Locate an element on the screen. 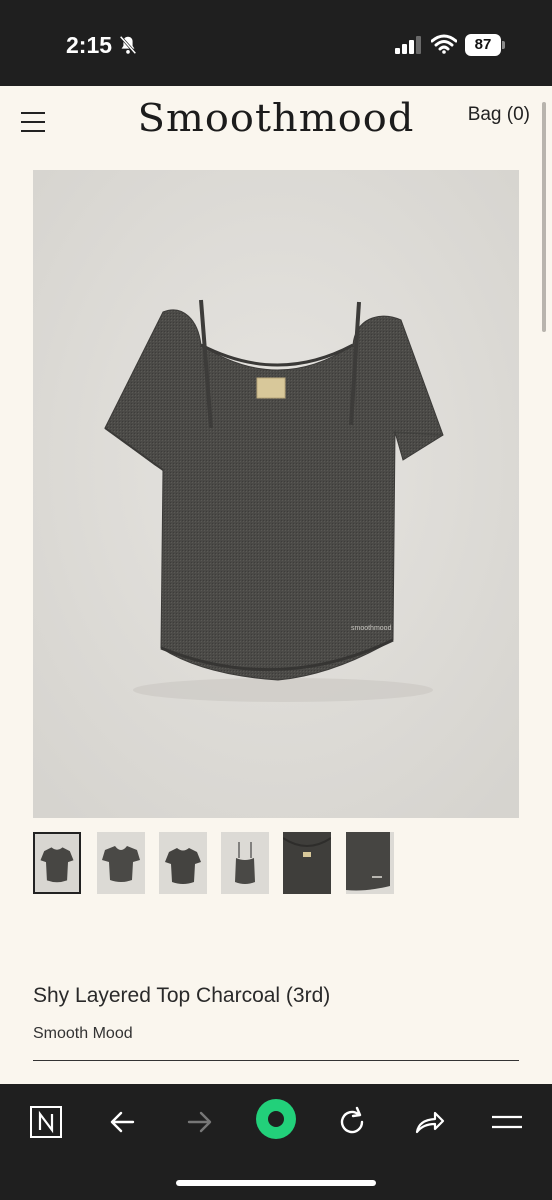 The height and width of the screenshot is (1200, 552). bag-button: Bag (0) is located at coordinates (499, 115).